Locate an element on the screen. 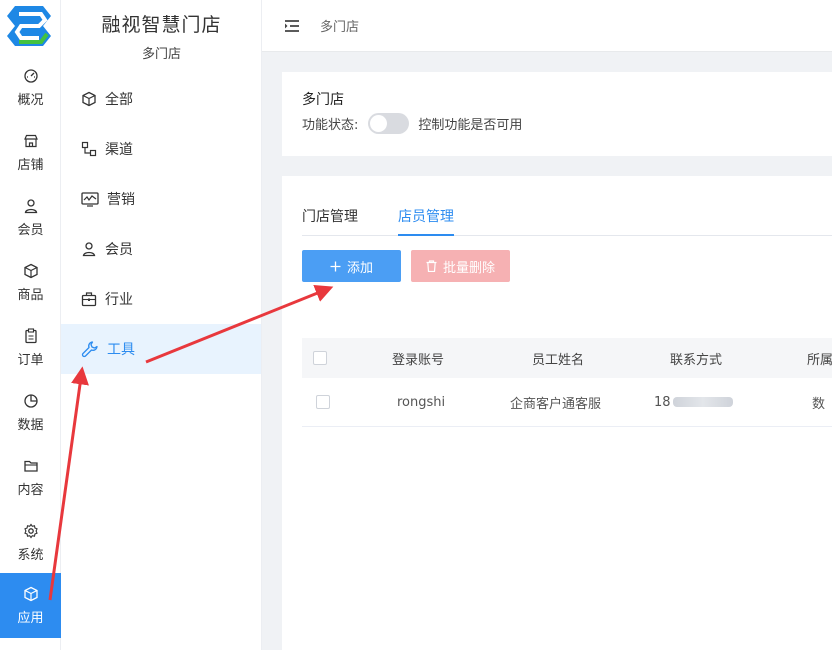 This screenshot has width=832, height=650. app-title: 融视智慧门店 is located at coordinates (161, 25).